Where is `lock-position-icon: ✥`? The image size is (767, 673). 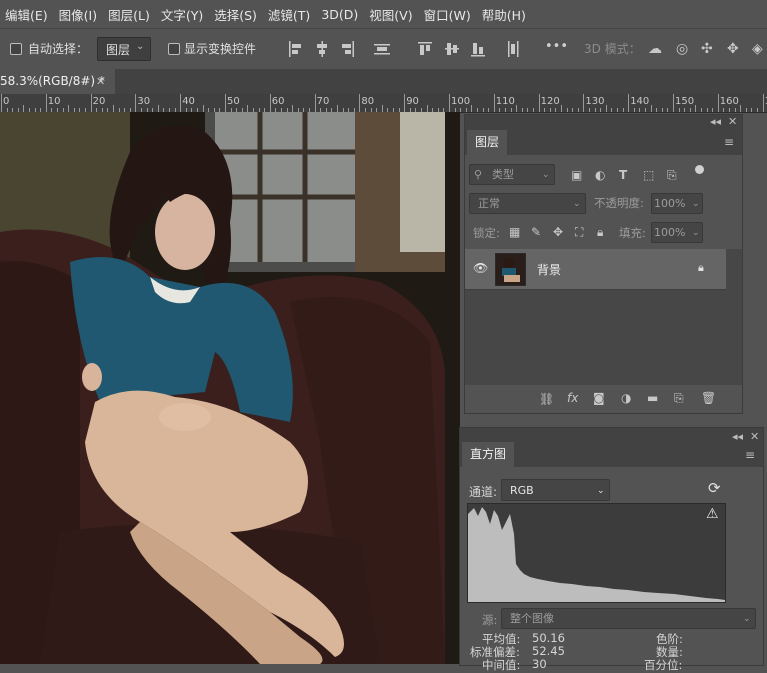 lock-position-icon: ✥ is located at coordinates (558, 232).